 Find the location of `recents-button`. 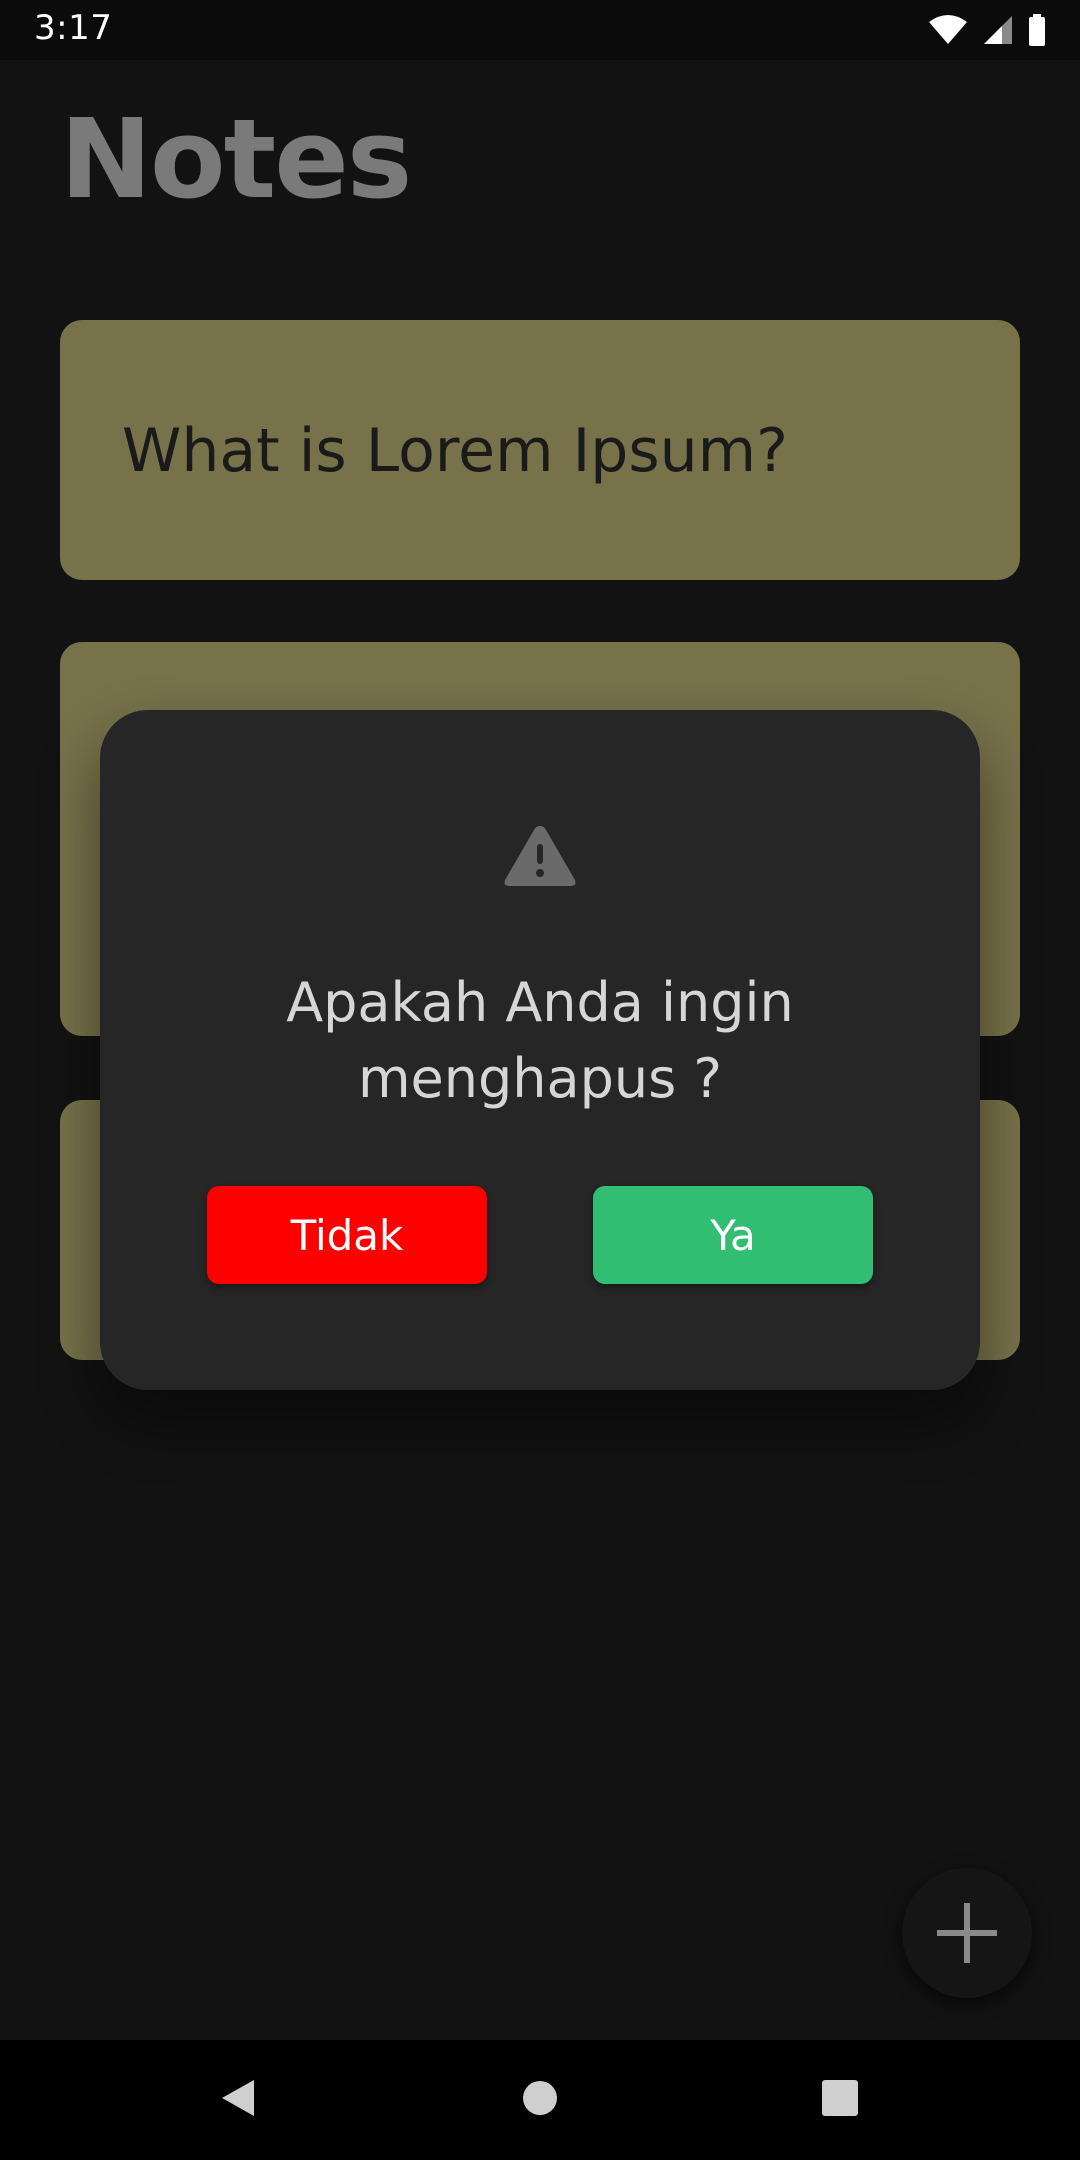

recents-button is located at coordinates (840, 2100).